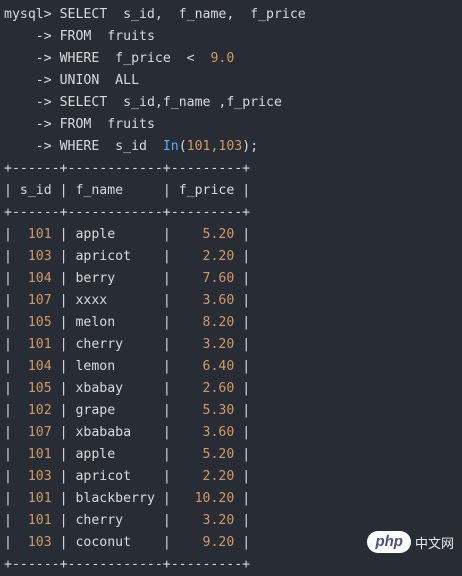  I want to click on query-line-7: -> WHERE s_id In(101,103);, so click(131, 147).